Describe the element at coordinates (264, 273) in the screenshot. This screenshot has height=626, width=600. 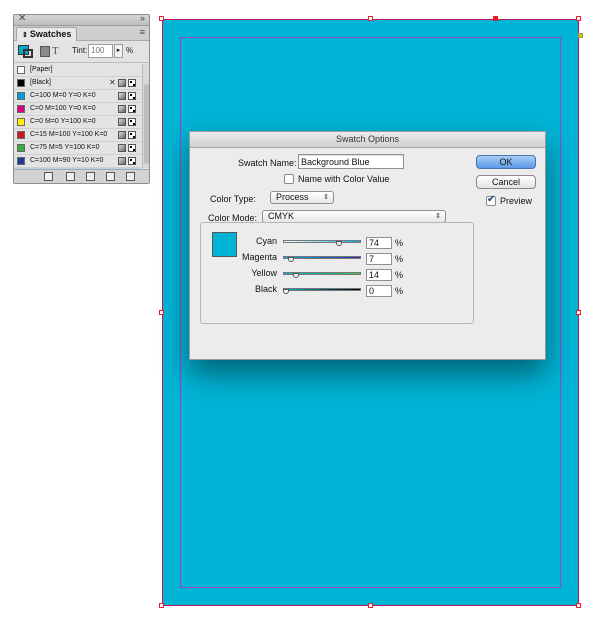
I see `channel-label-yellow: Yellow` at that location.